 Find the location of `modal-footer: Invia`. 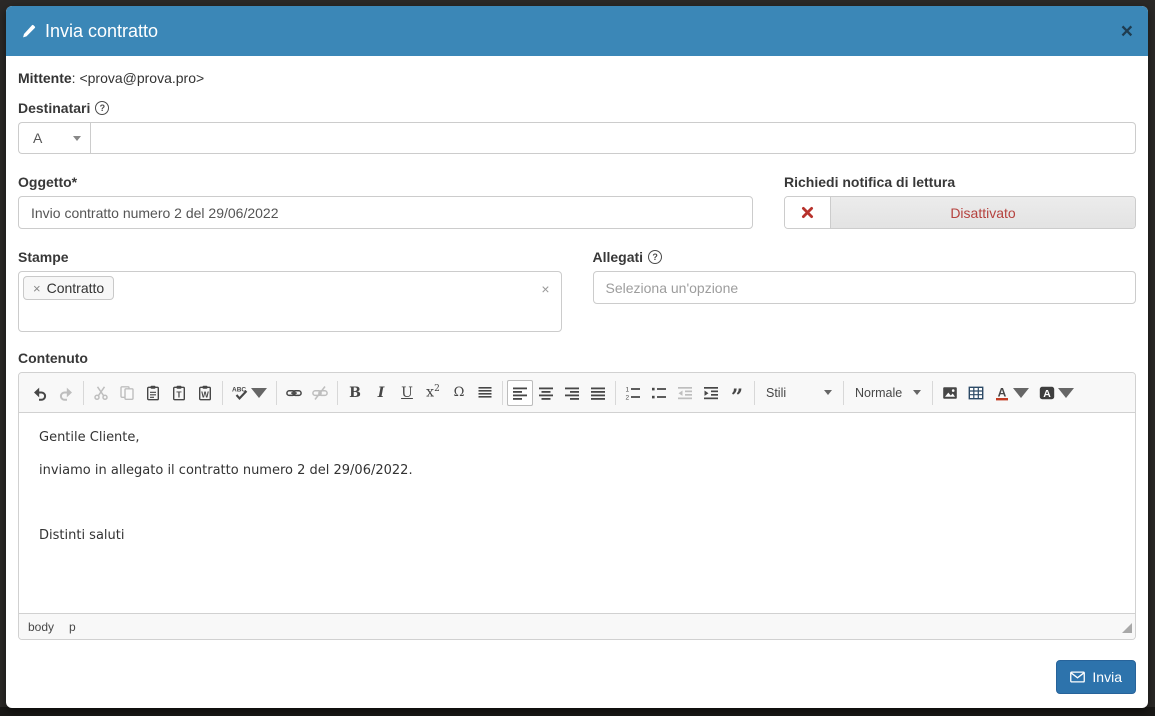

modal-footer: Invia is located at coordinates (577, 676).